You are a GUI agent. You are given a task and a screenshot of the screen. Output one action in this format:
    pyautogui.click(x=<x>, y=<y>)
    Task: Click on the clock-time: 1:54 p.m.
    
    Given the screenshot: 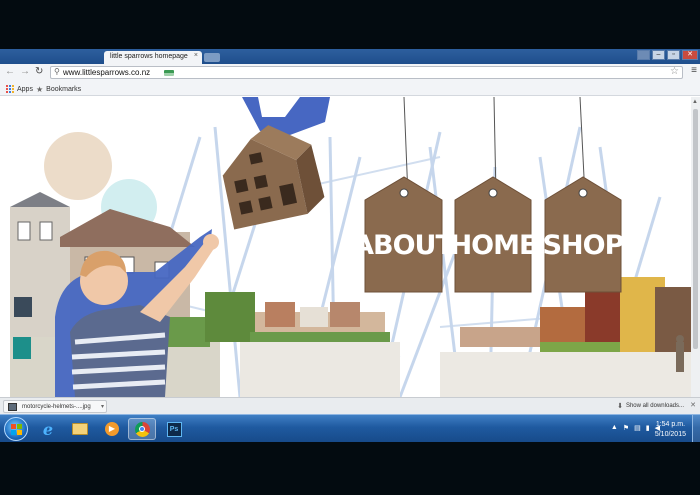 What is the action you would take?
    pyautogui.click(x=670, y=424)
    